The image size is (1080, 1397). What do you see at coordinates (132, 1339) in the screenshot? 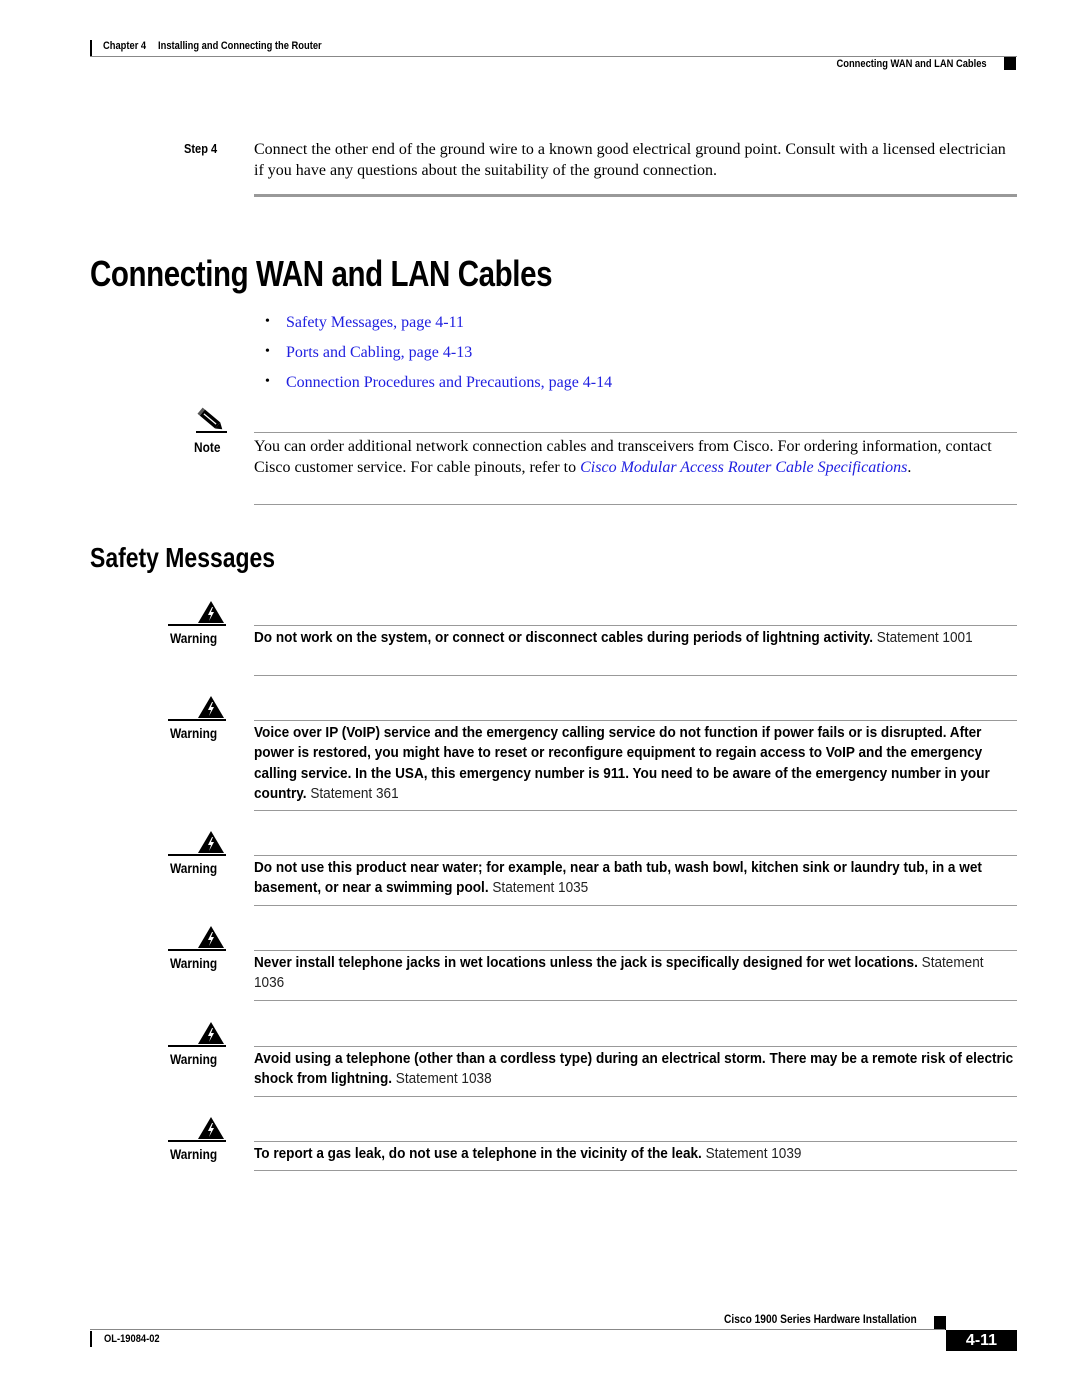
I see `footer-doc-number: OL-19084-02` at bounding box center [132, 1339].